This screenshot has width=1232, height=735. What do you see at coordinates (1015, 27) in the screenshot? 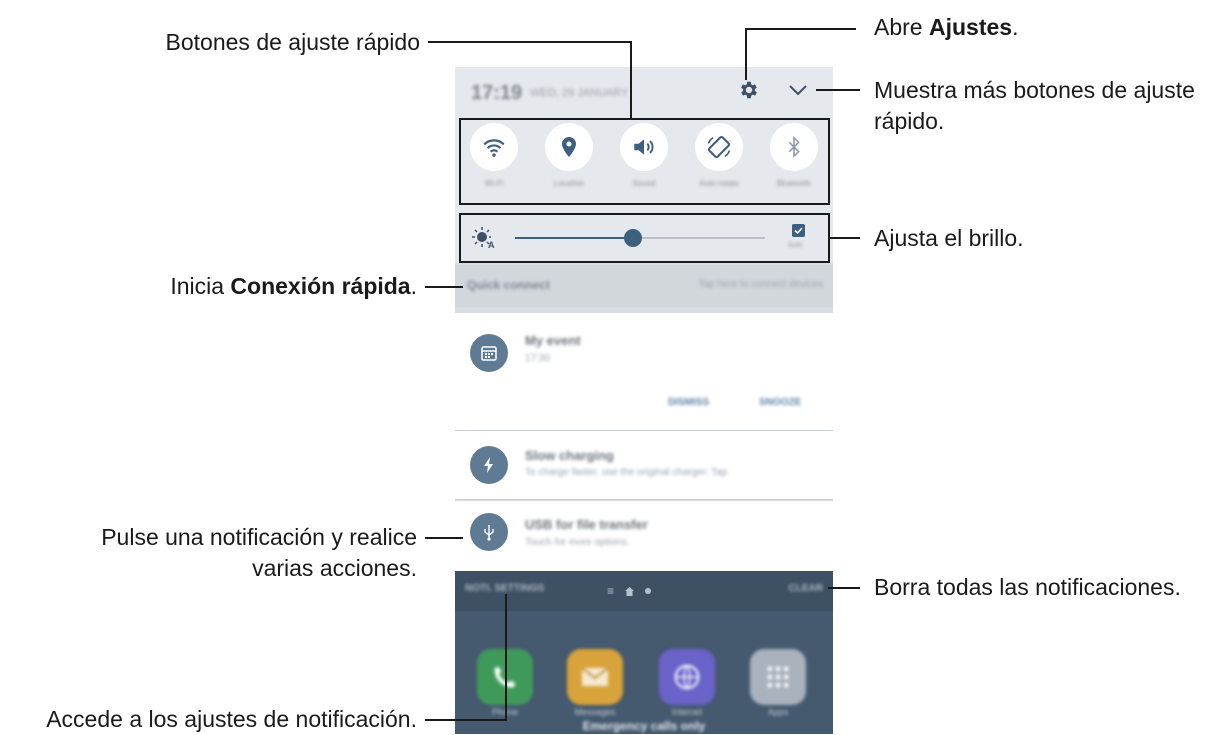
I see `annotation-open-settings-suffix: .` at bounding box center [1015, 27].